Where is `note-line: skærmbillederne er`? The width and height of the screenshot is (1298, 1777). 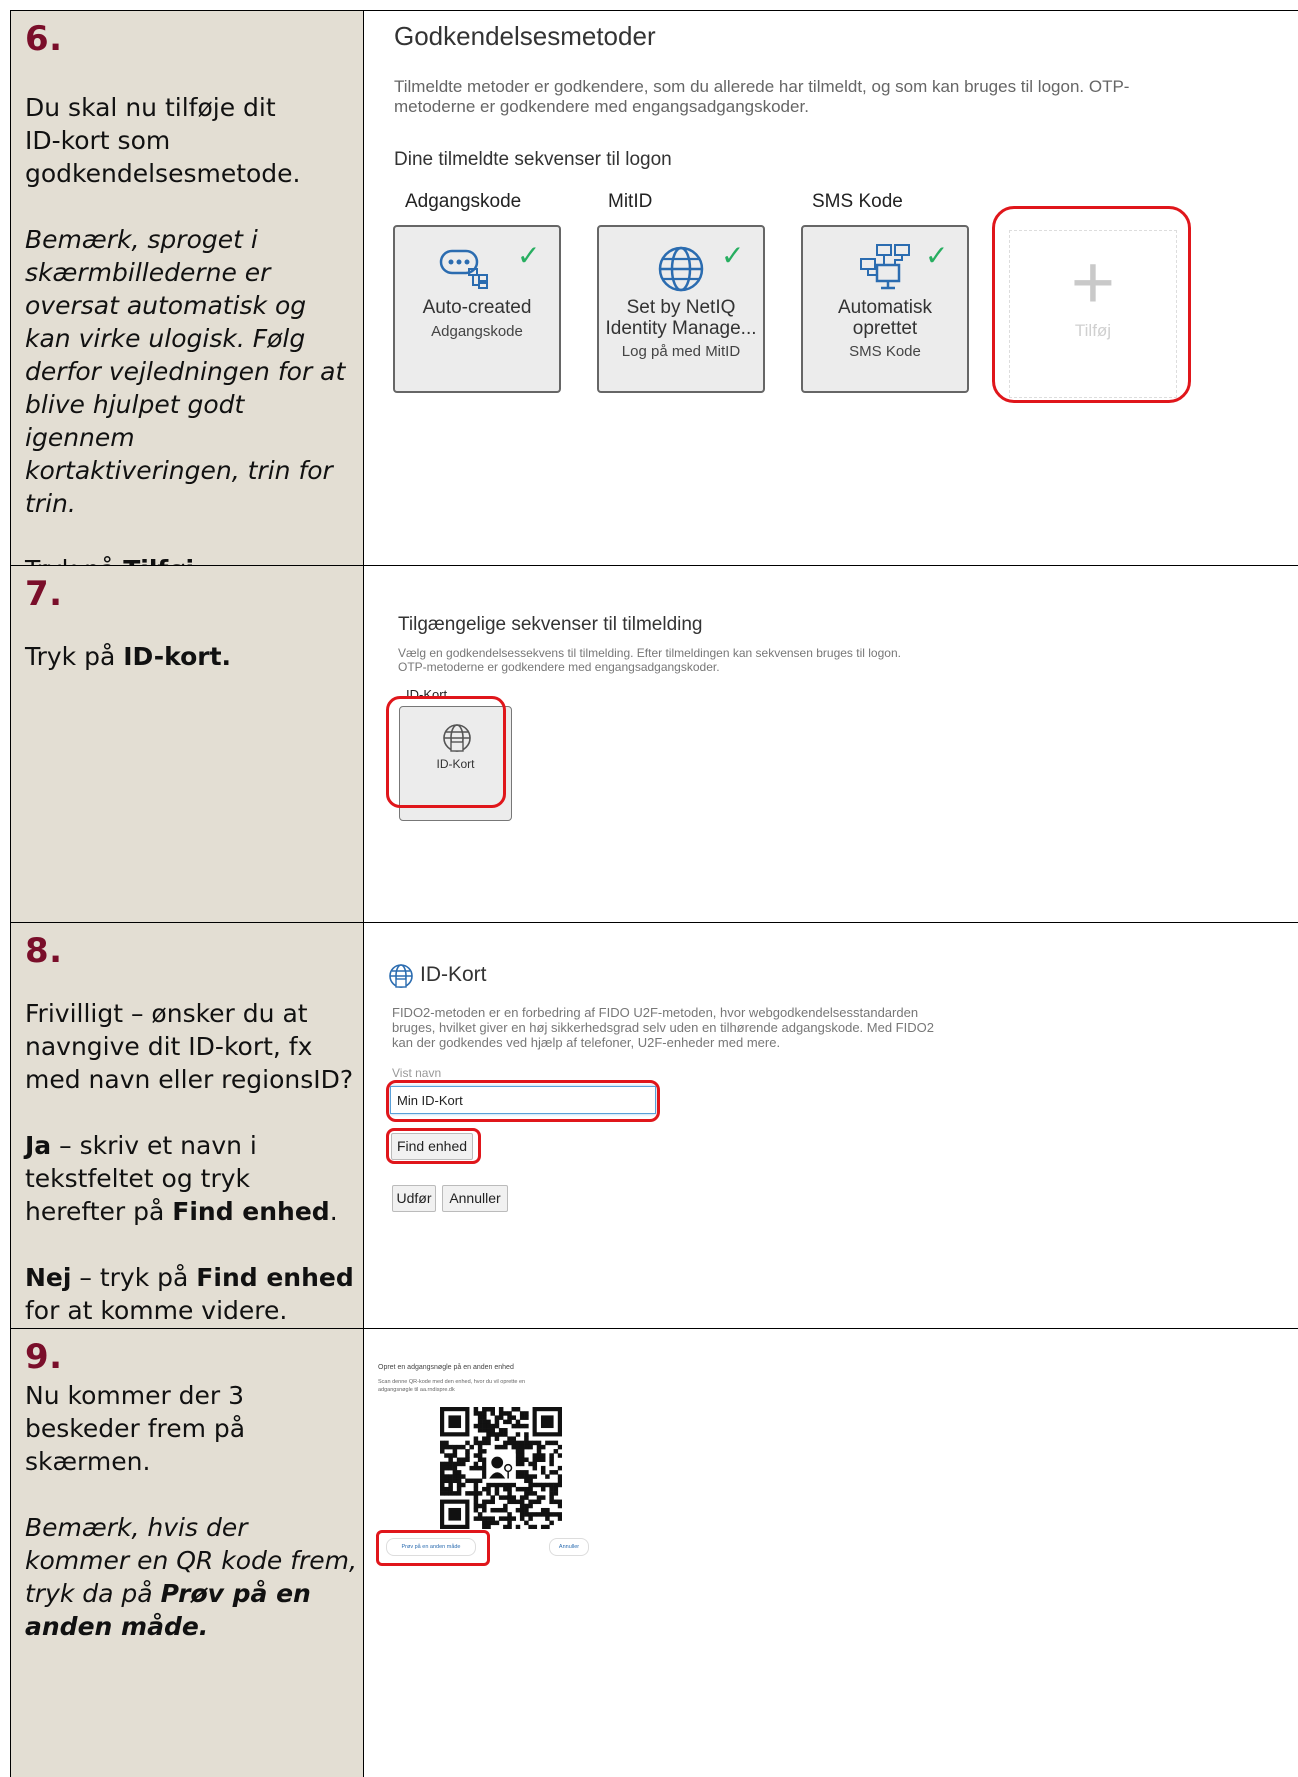 note-line: skærmbillederne er is located at coordinates (148, 272).